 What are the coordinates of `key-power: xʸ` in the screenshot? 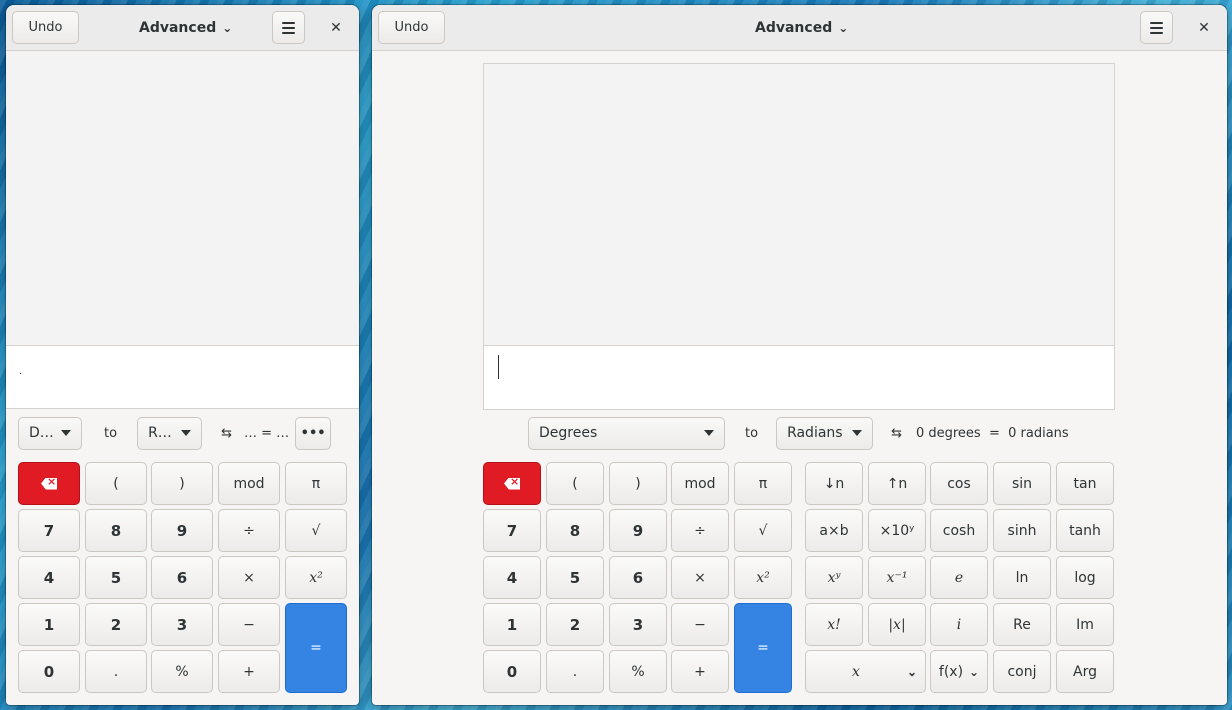 It's located at (834, 577).